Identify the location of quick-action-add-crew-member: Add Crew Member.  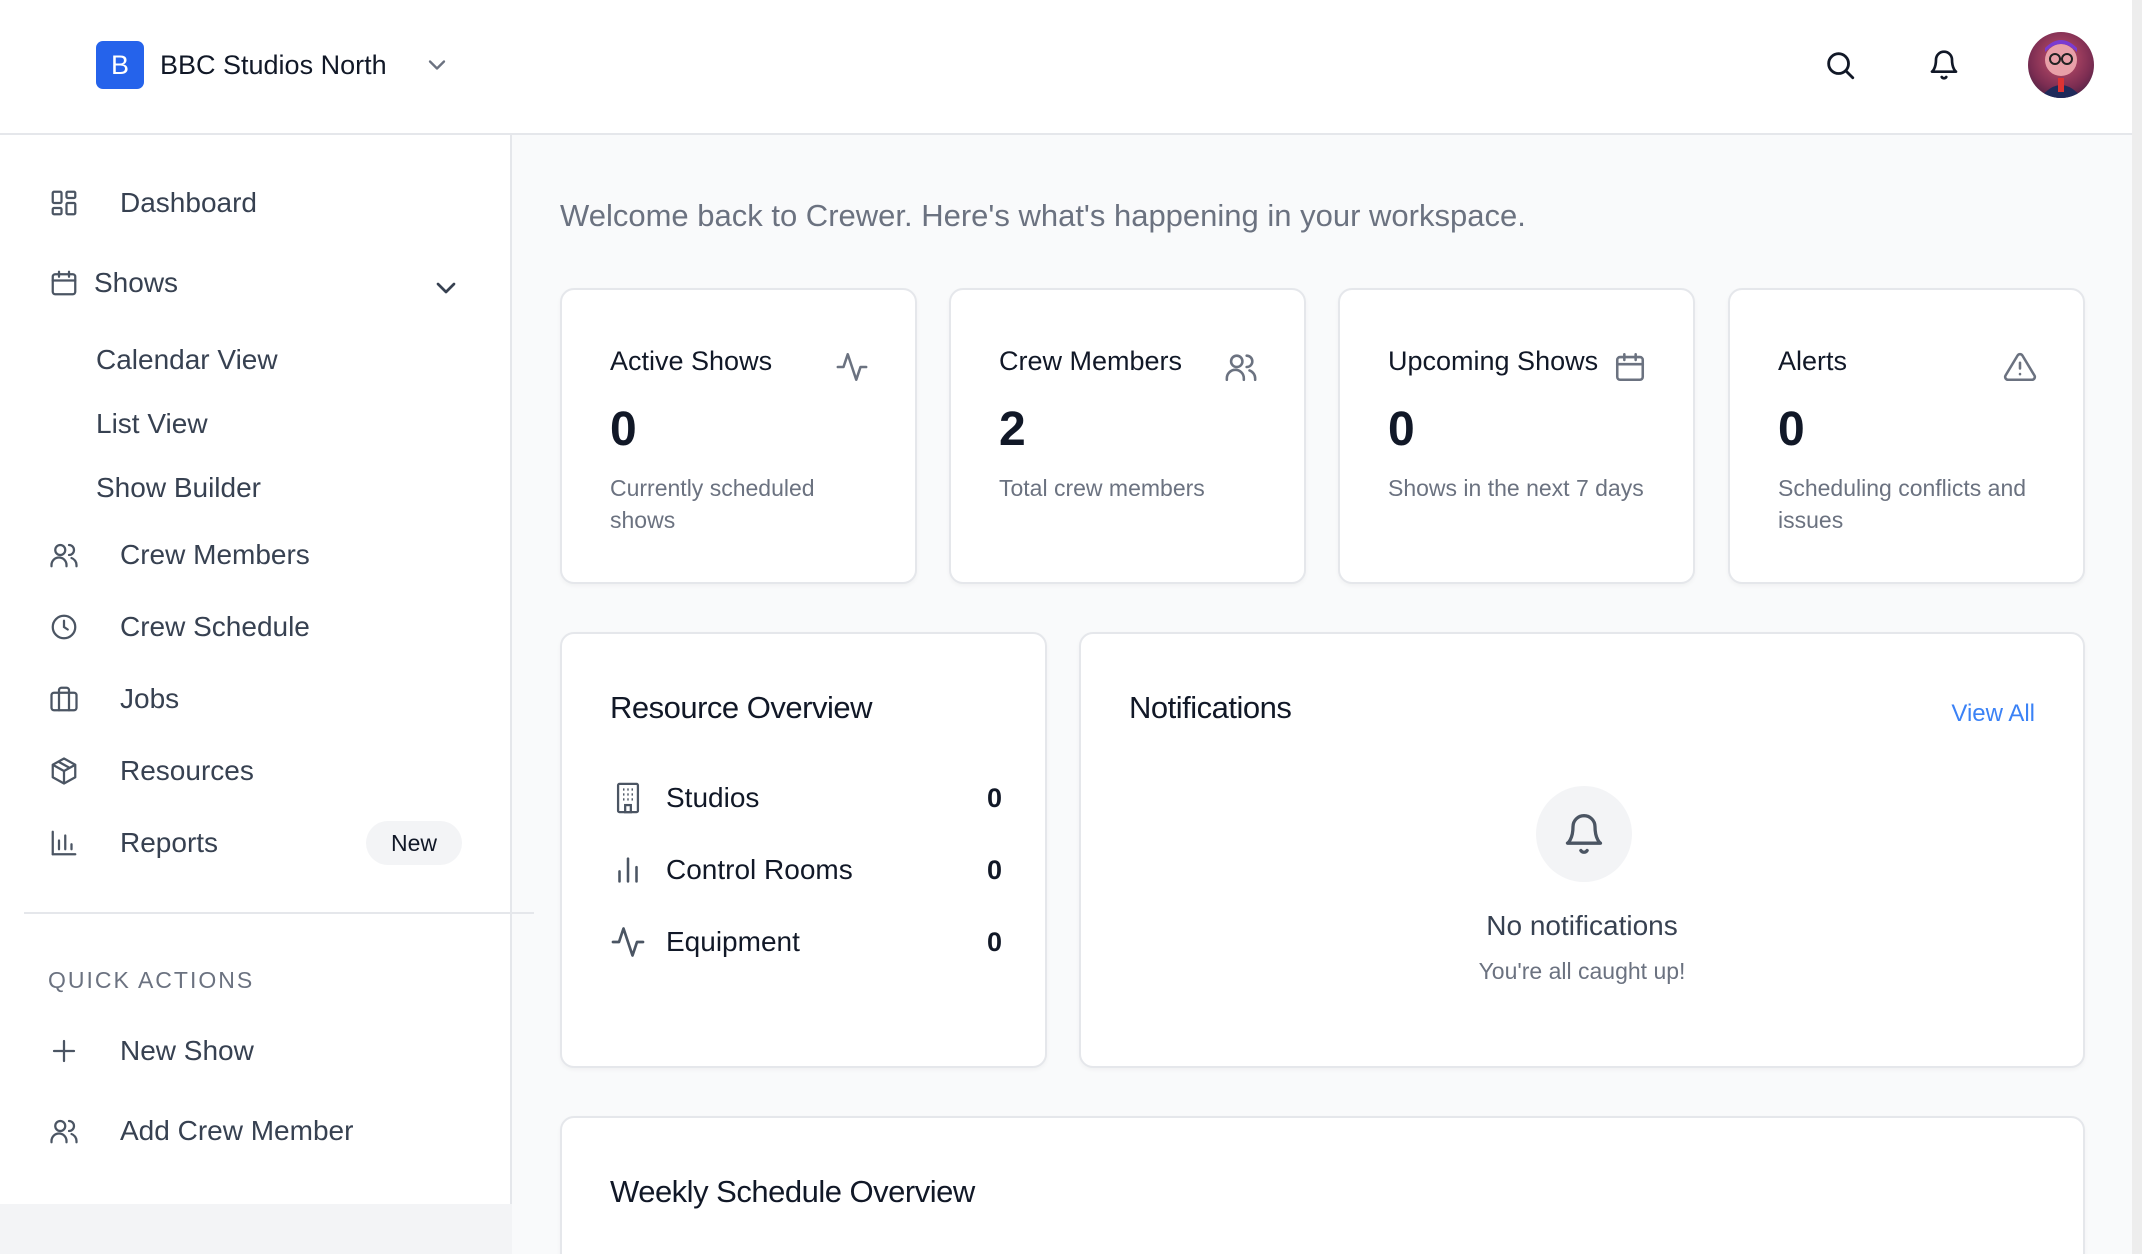
(200, 1131).